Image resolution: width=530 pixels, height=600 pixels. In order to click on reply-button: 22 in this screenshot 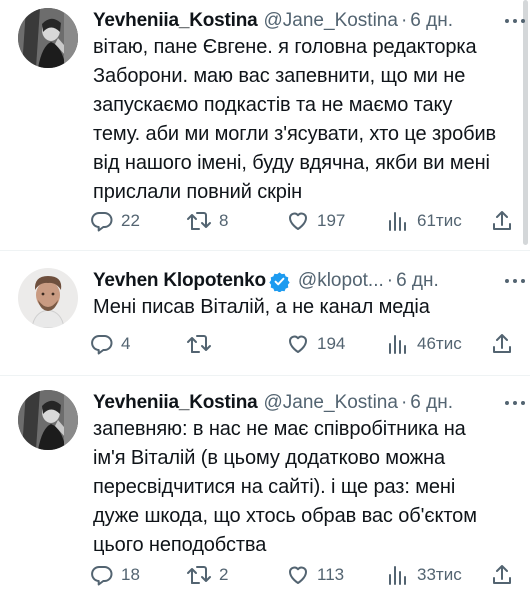, I will do `click(115, 221)`.